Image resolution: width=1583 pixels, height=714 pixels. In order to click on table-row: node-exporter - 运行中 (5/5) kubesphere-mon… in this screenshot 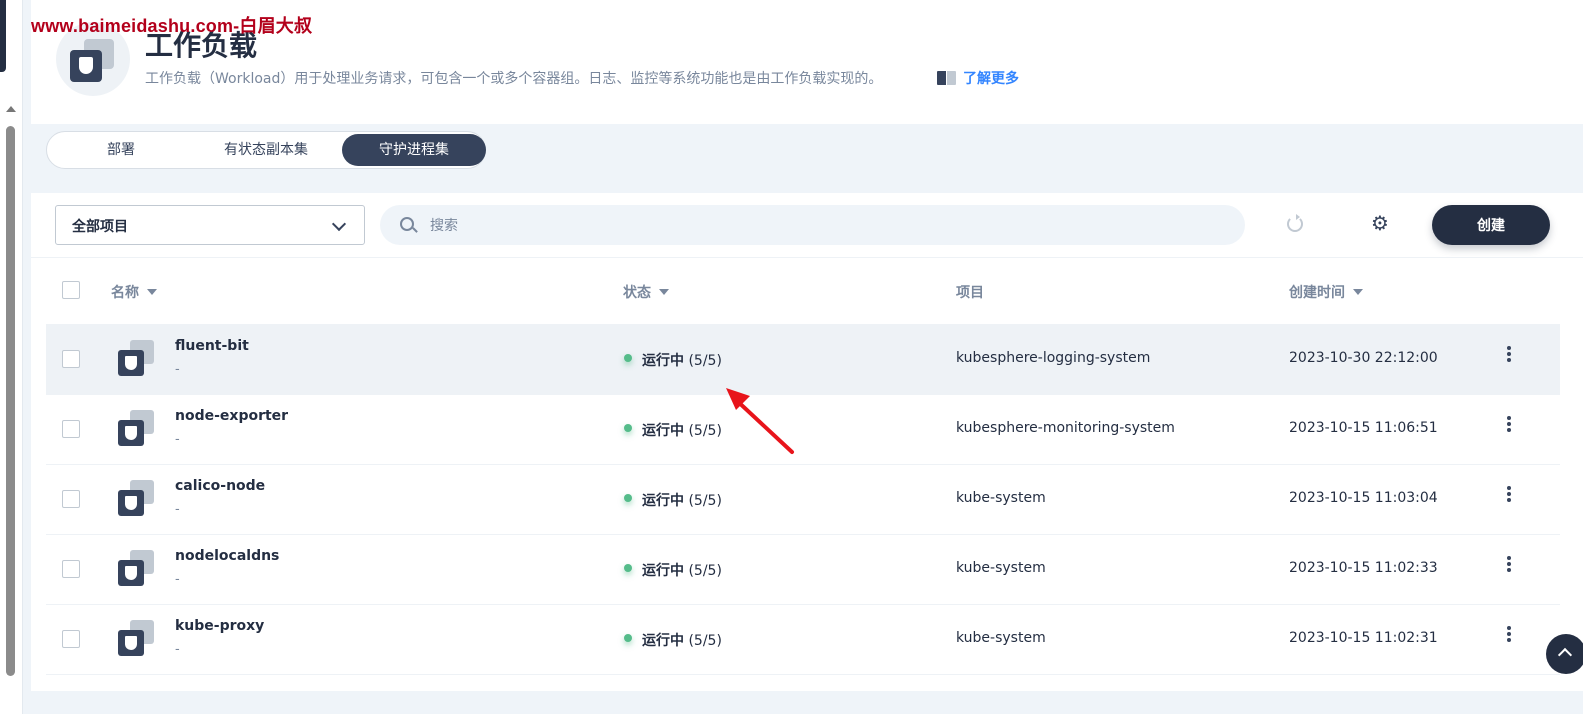, I will do `click(803, 429)`.